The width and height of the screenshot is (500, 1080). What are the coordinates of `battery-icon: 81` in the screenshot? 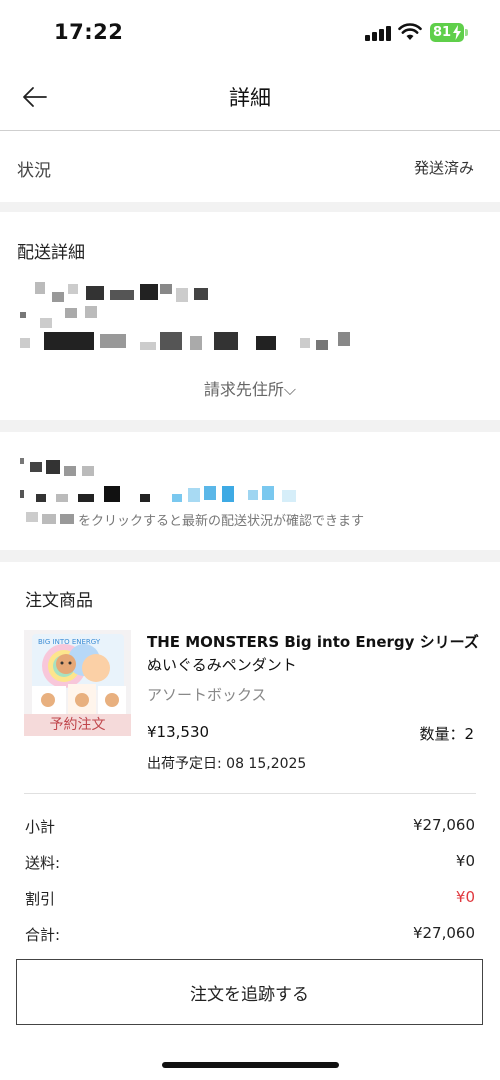 It's located at (447, 32).